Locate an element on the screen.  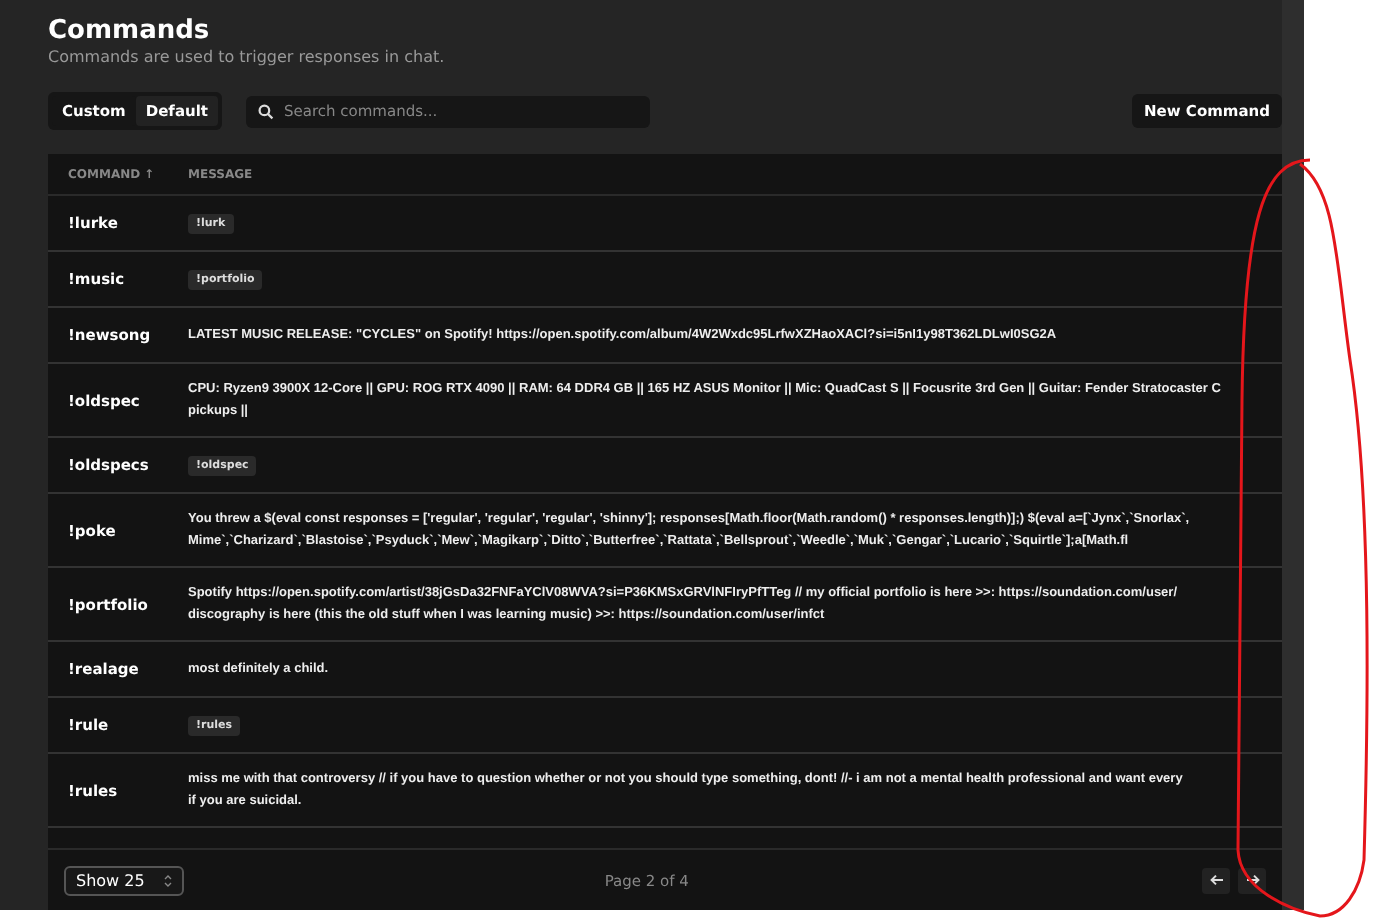
previous-page-button is located at coordinates (1216, 880).